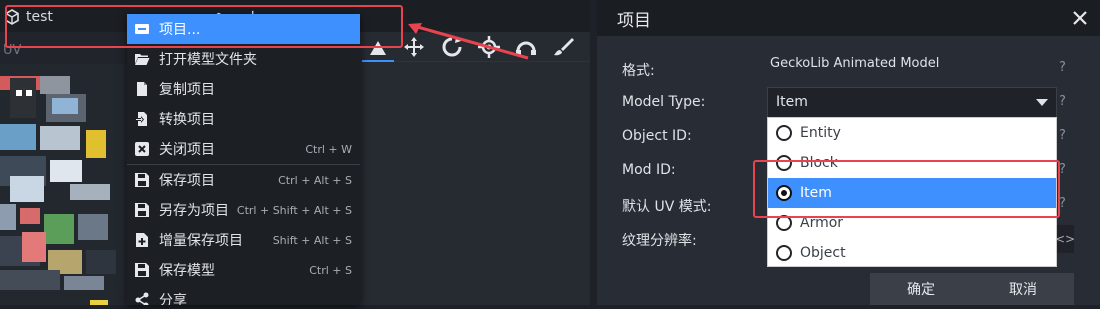  Describe the element at coordinates (243, 270) in the screenshot. I see `menu-item-save-model: 保存模型 Ctrl + S` at that location.